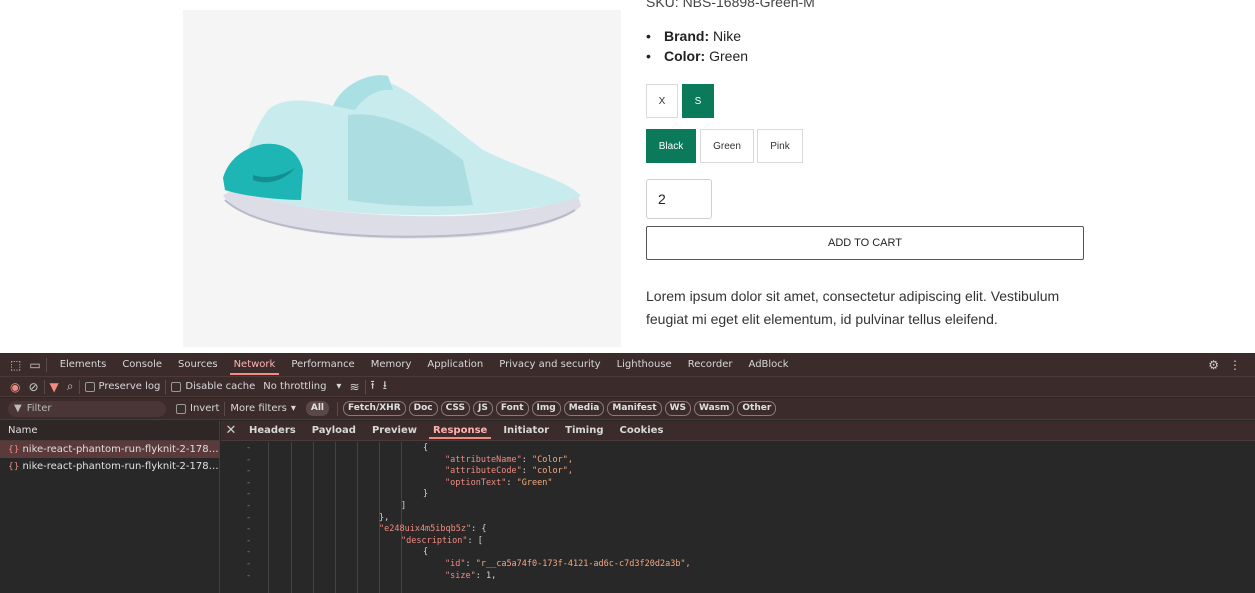 The image size is (1255, 593). I want to click on device-toolbar-icon: ▭, so click(34, 365).